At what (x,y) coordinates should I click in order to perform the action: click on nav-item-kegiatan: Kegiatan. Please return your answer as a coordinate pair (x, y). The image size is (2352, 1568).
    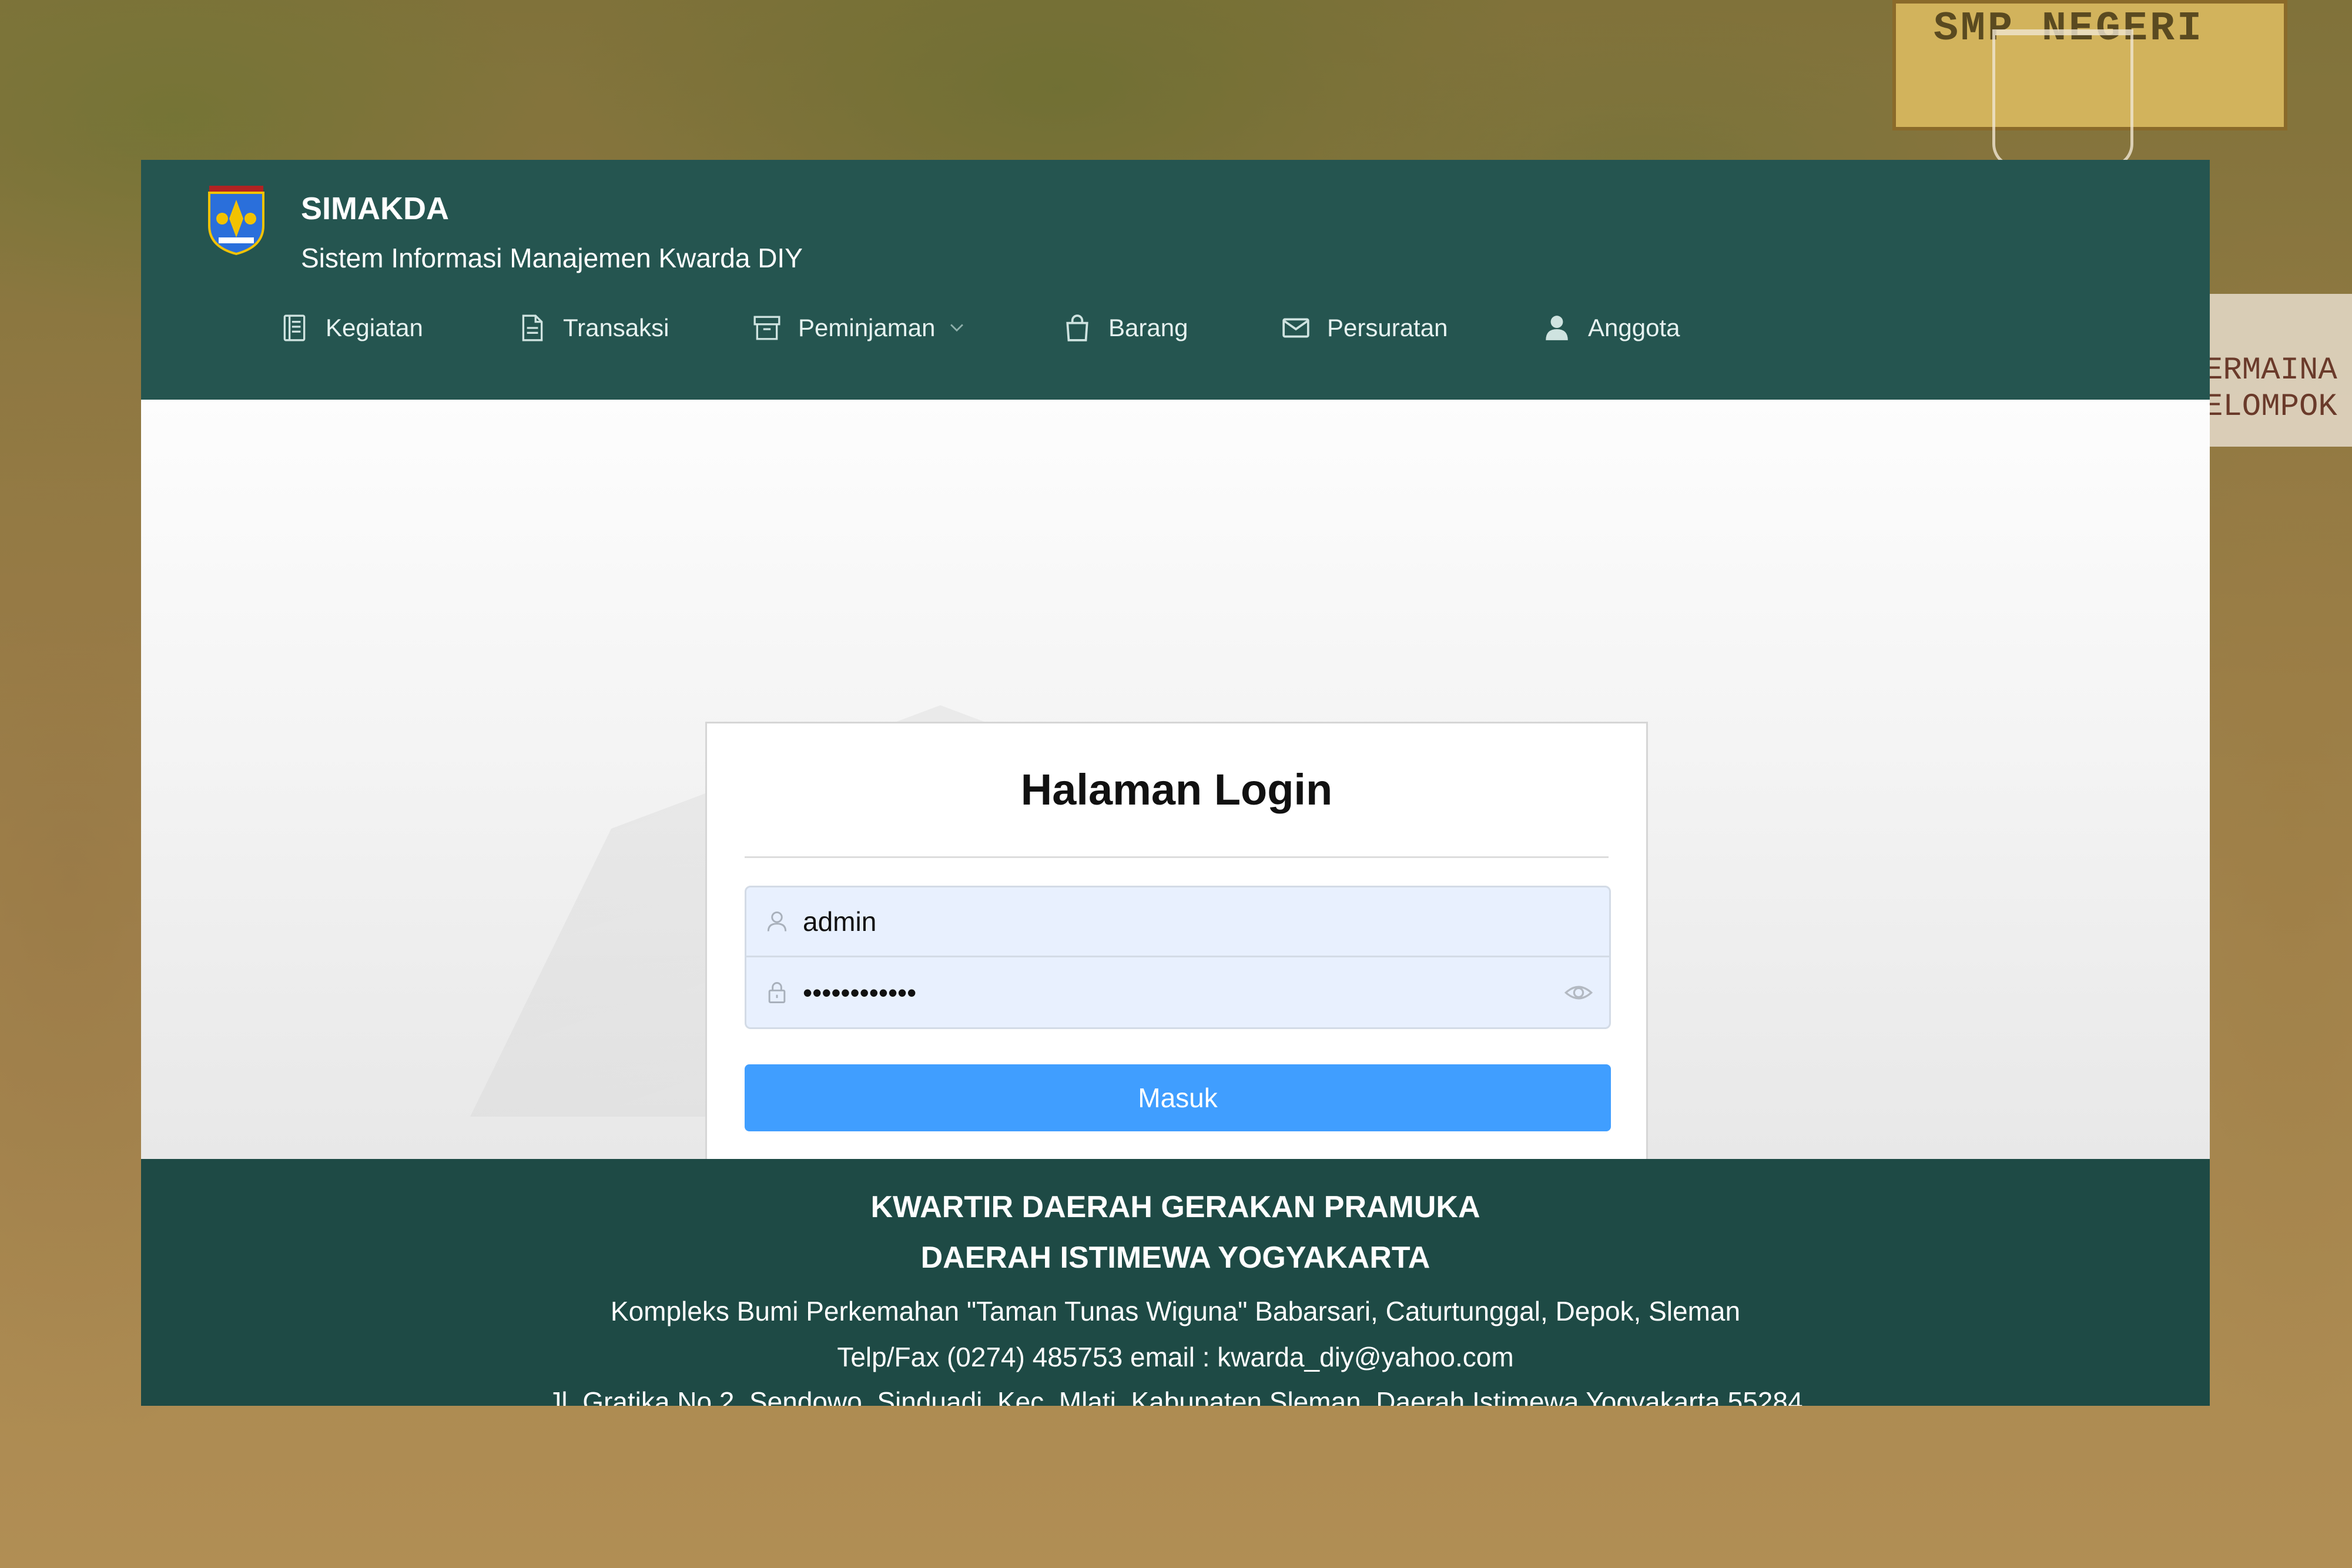
    Looking at the image, I should click on (351, 328).